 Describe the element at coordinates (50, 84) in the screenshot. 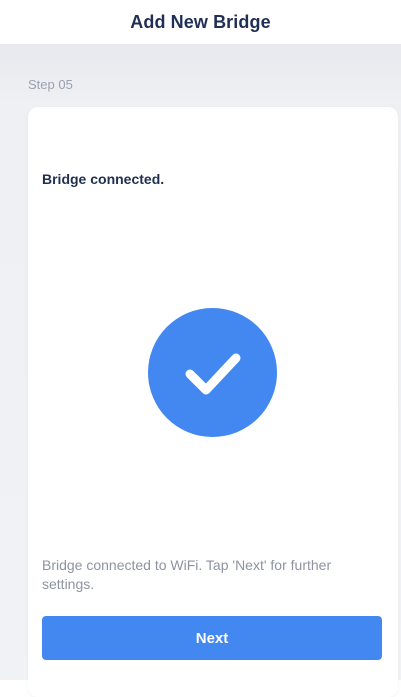

I see `step-label: Step 05` at that location.